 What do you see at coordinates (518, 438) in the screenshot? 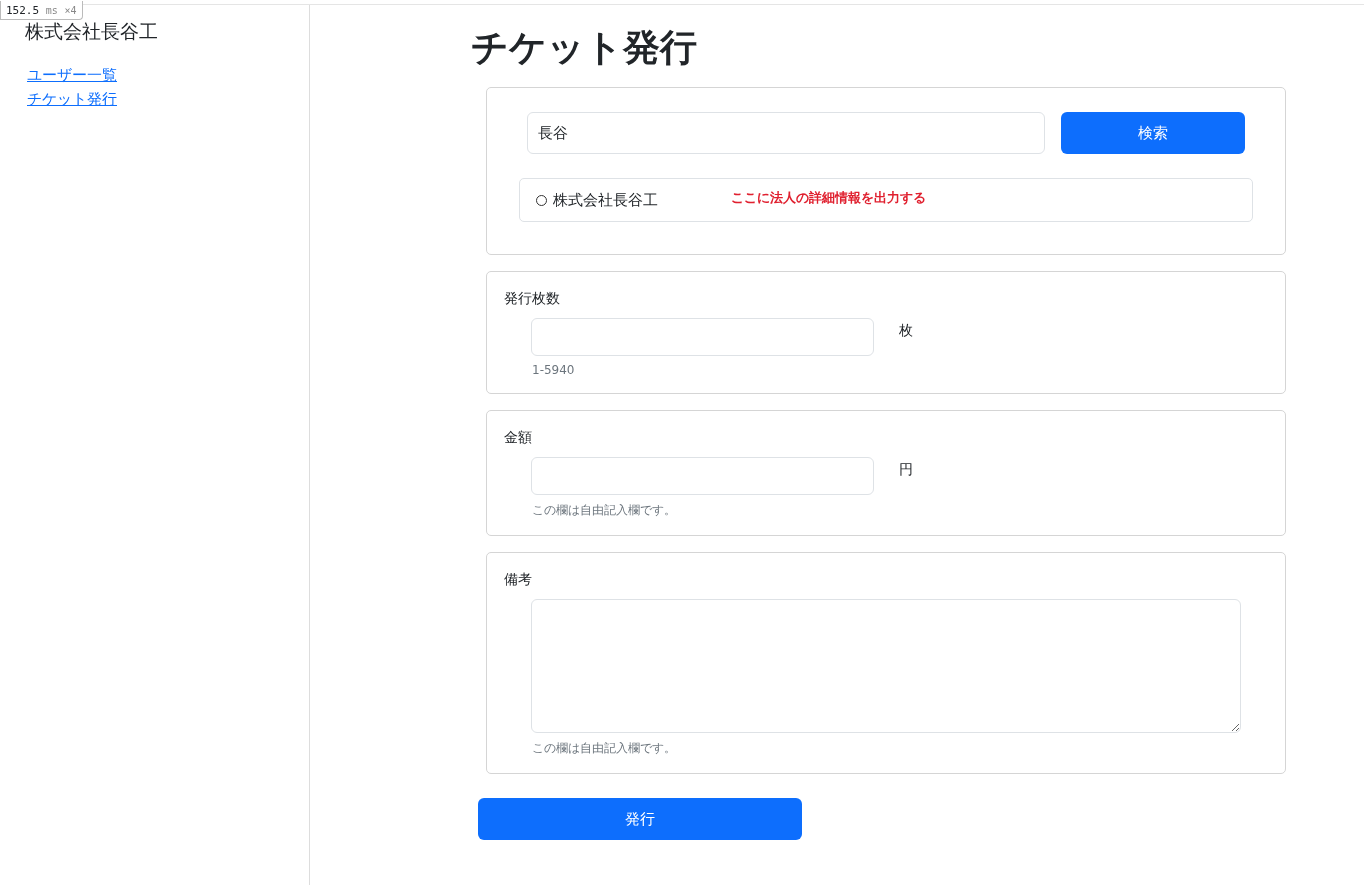
I see `field-label: 金額` at bounding box center [518, 438].